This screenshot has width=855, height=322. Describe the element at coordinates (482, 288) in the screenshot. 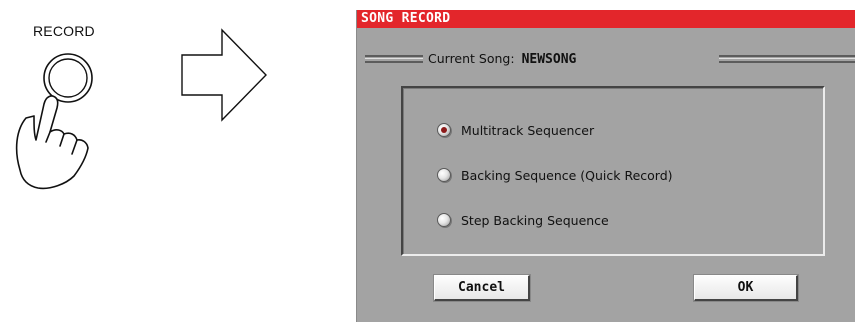

I see `cancel-button: Cancel` at that location.